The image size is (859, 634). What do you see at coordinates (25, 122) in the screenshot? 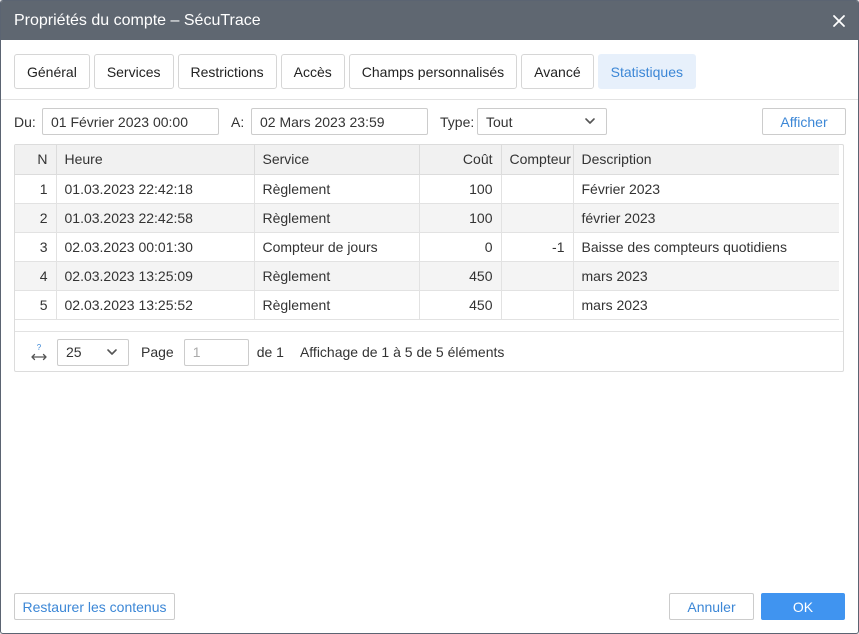
I see `from-label: Du:` at bounding box center [25, 122].